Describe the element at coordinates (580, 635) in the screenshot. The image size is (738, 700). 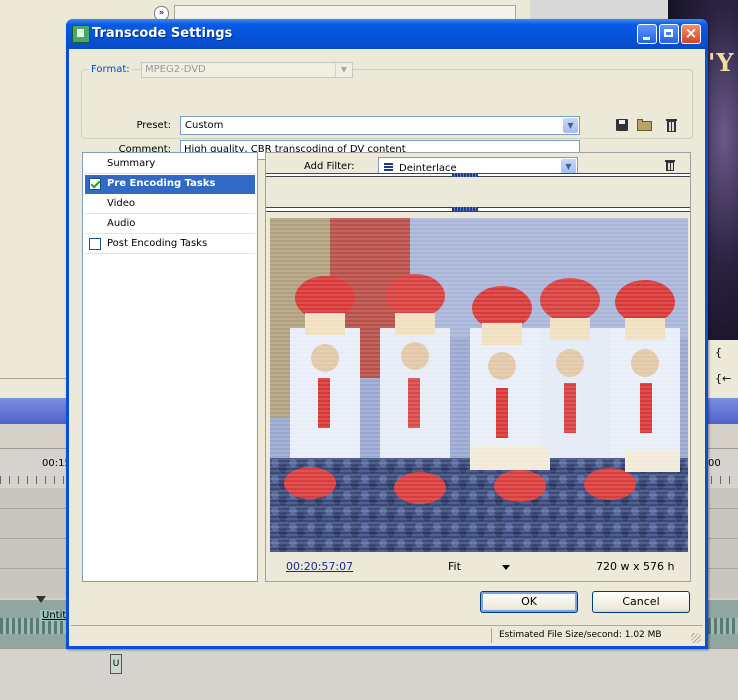
I see `estimated-size-label: Estimated File Size/second: 1.02 MB` at that location.